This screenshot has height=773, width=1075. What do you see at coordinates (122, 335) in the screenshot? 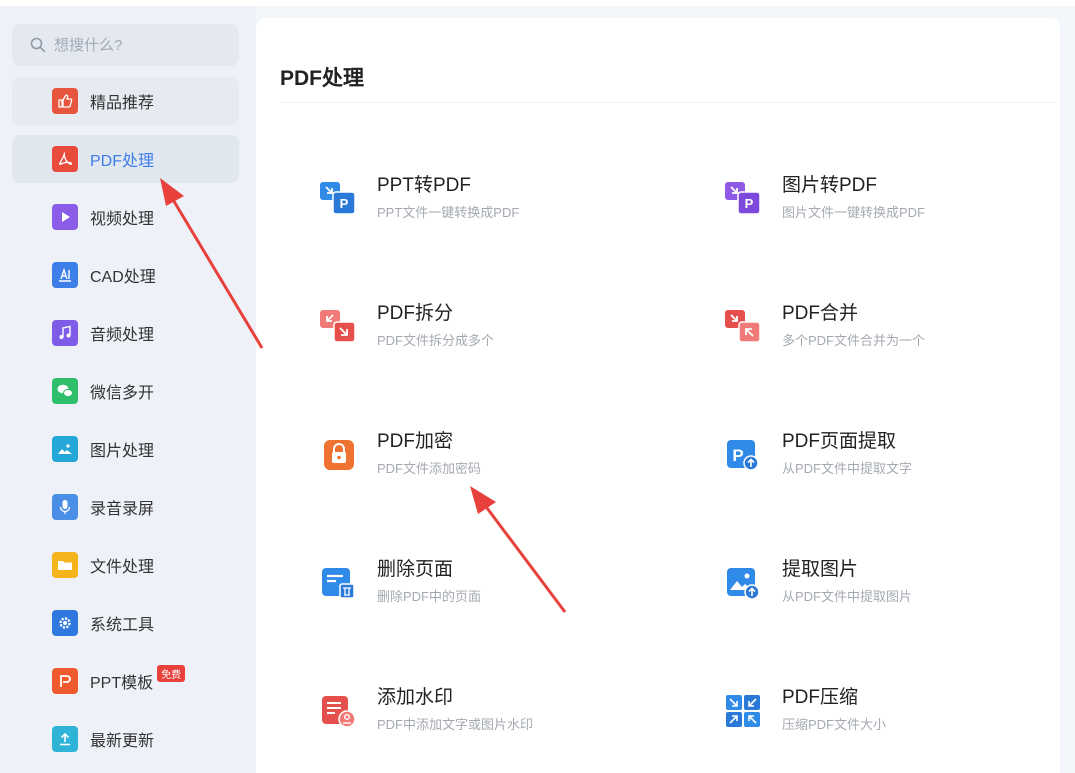
I see `sidebar-item-label: 音频处理` at bounding box center [122, 335].